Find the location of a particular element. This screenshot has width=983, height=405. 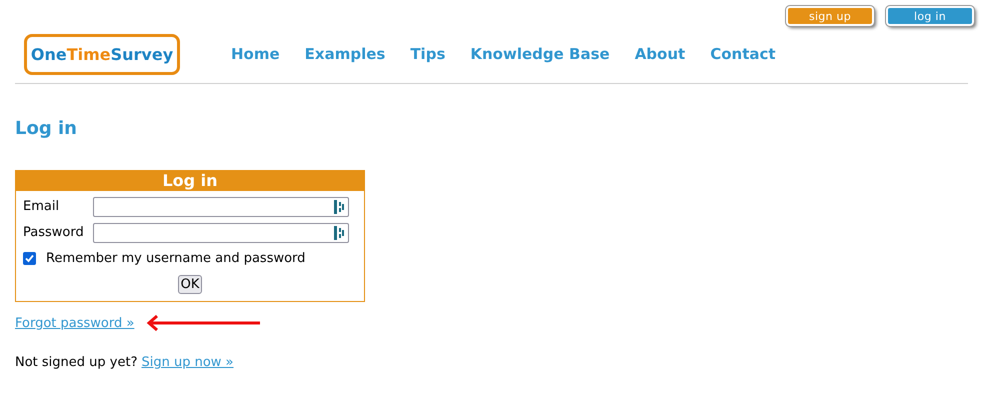

nav-link: About is located at coordinates (660, 54).